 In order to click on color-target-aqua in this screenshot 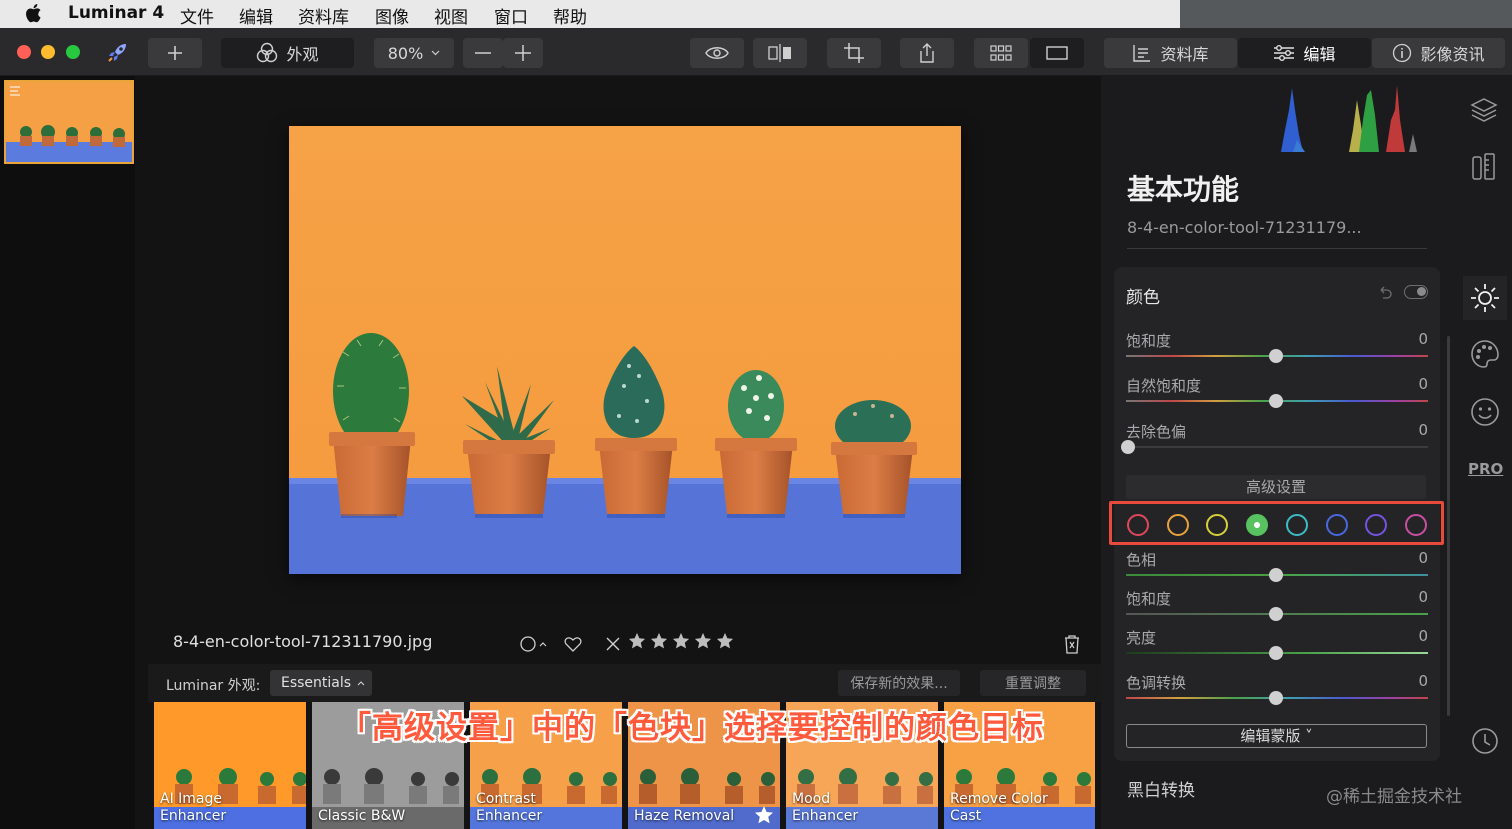, I will do `click(1296, 525)`.